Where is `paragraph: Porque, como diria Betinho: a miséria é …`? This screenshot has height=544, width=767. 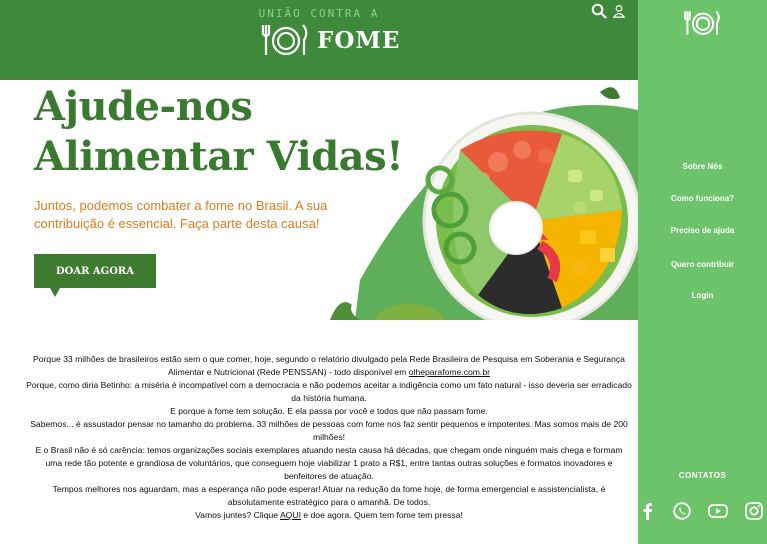
paragraph: Porque, como diria Betinho: a miséria é … is located at coordinates (329, 391).